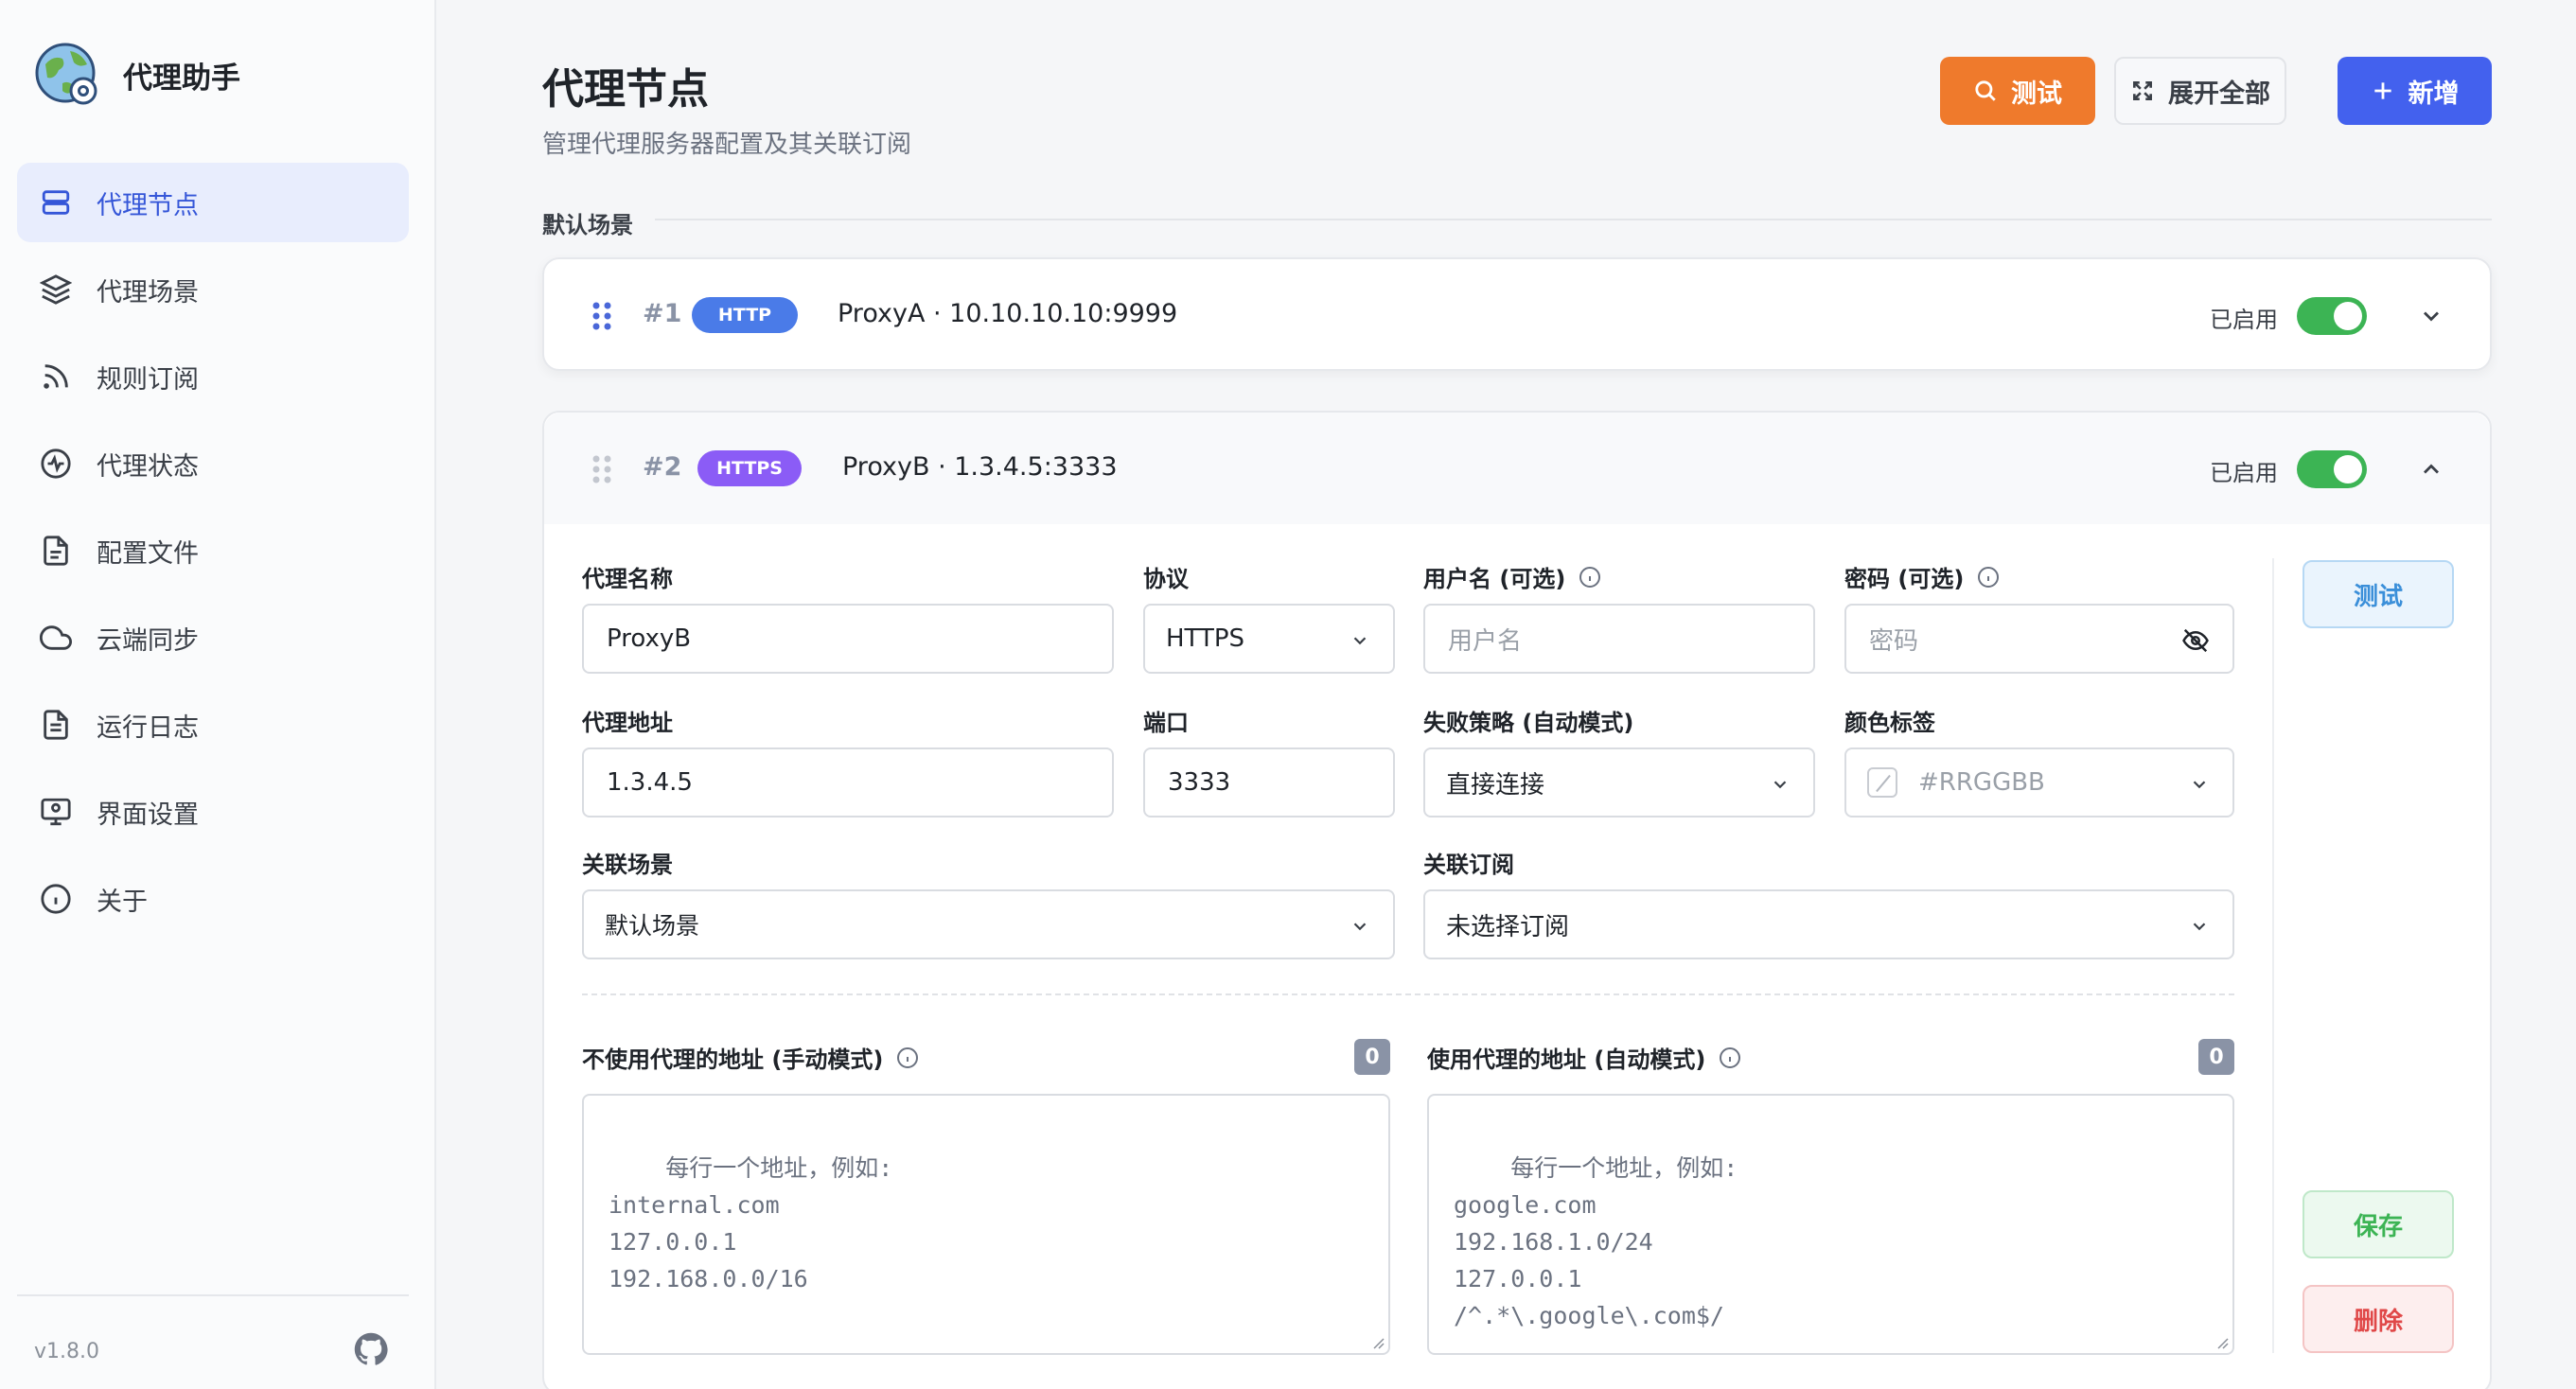  What do you see at coordinates (213, 812) in the screenshot?
I see `sidebar-item-ui-settings: 界面设置` at bounding box center [213, 812].